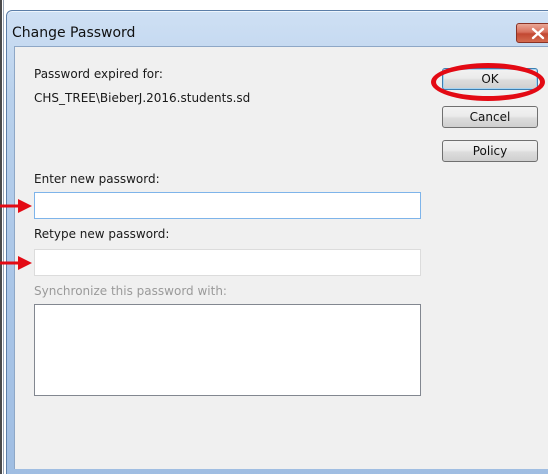 This screenshot has width=548, height=474. What do you see at coordinates (488, 82) in the screenshot?
I see `highlight-circle` at bounding box center [488, 82].